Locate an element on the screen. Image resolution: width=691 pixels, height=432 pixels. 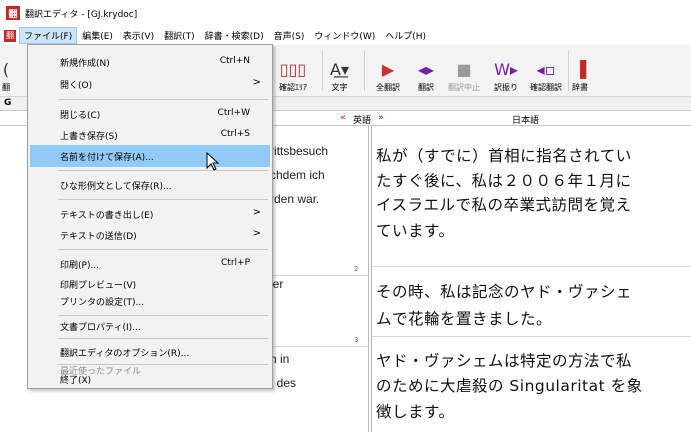
title-bar: 翻 翻訳エディタ - [GJ.krydoc] is located at coordinates (345, 13).